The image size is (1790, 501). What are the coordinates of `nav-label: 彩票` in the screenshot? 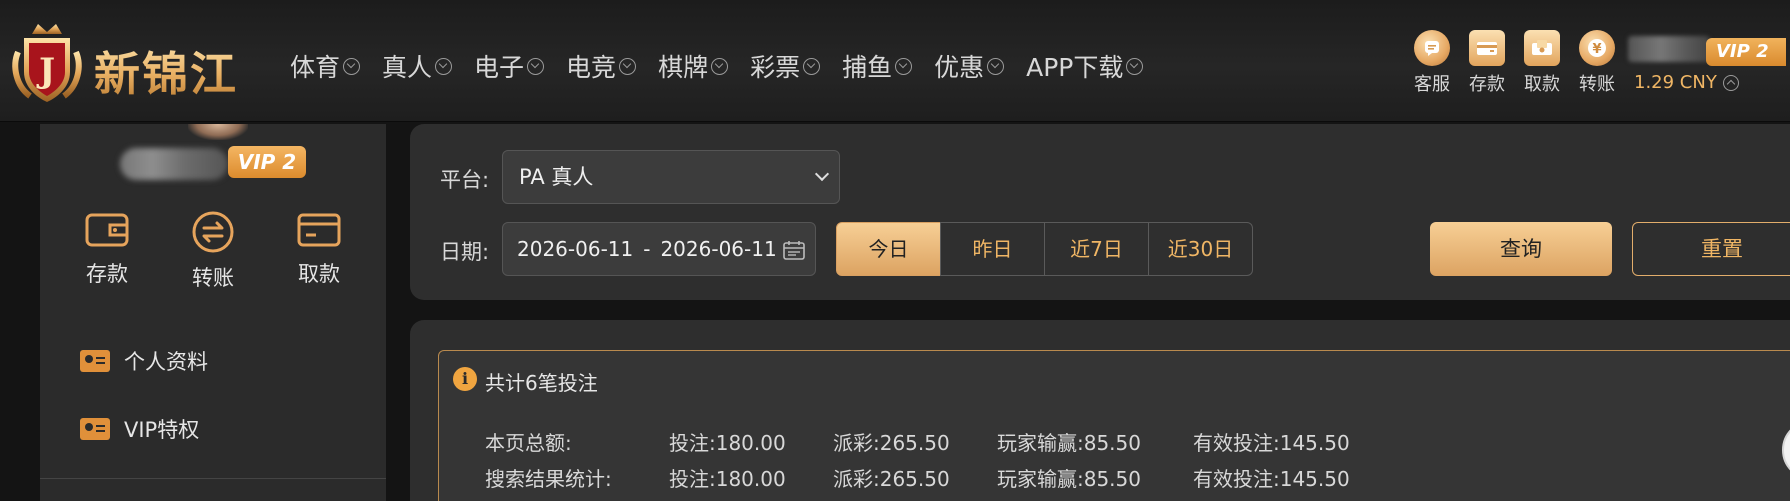 It's located at (775, 67).